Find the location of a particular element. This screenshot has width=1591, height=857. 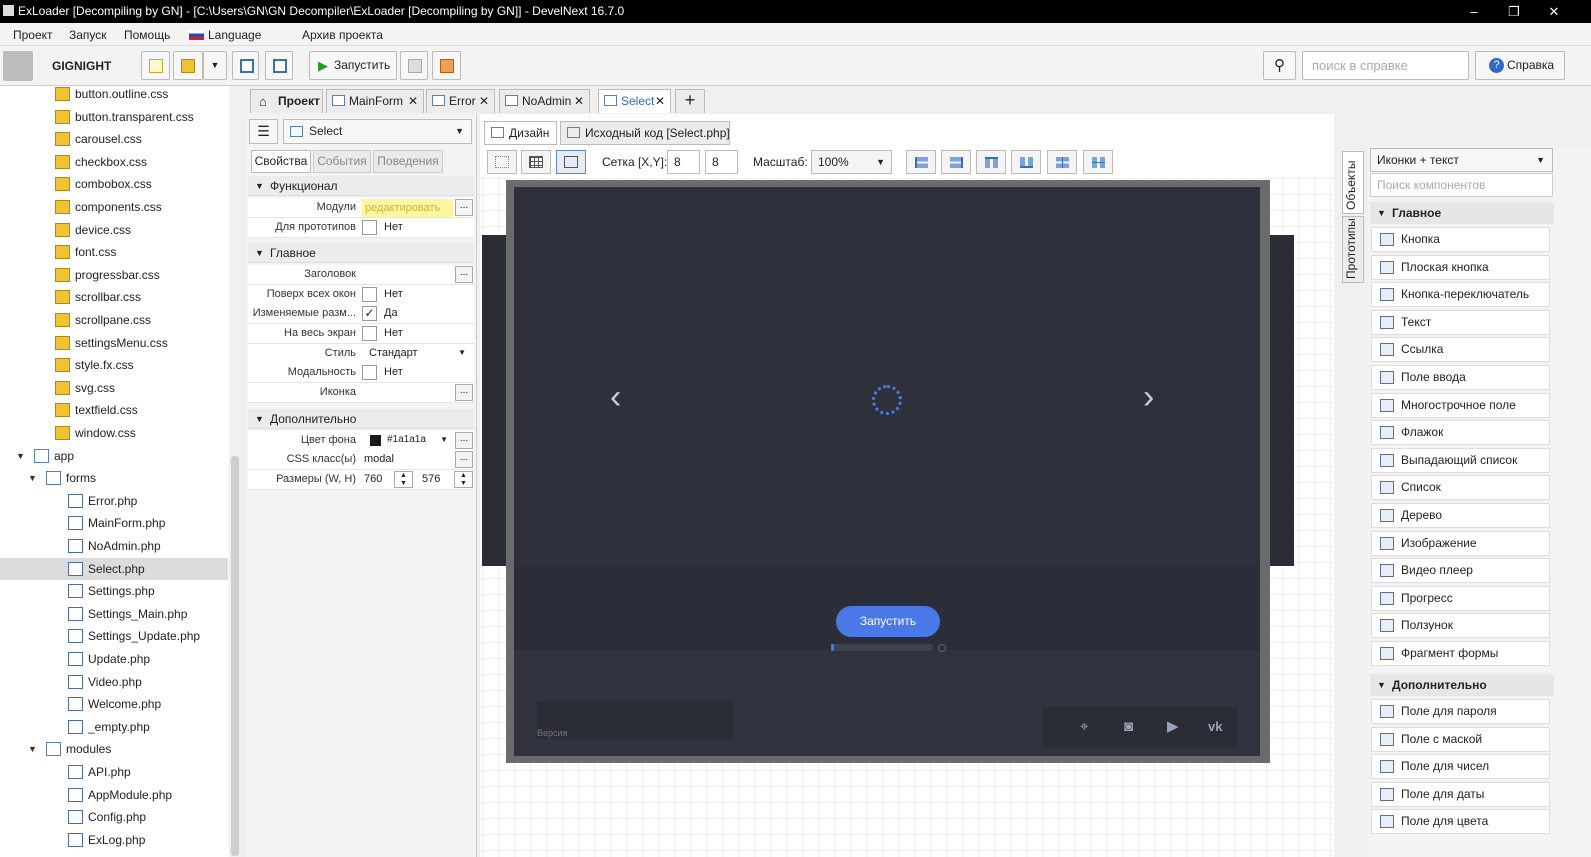

palette-item: Список is located at coordinates (1460, 488).